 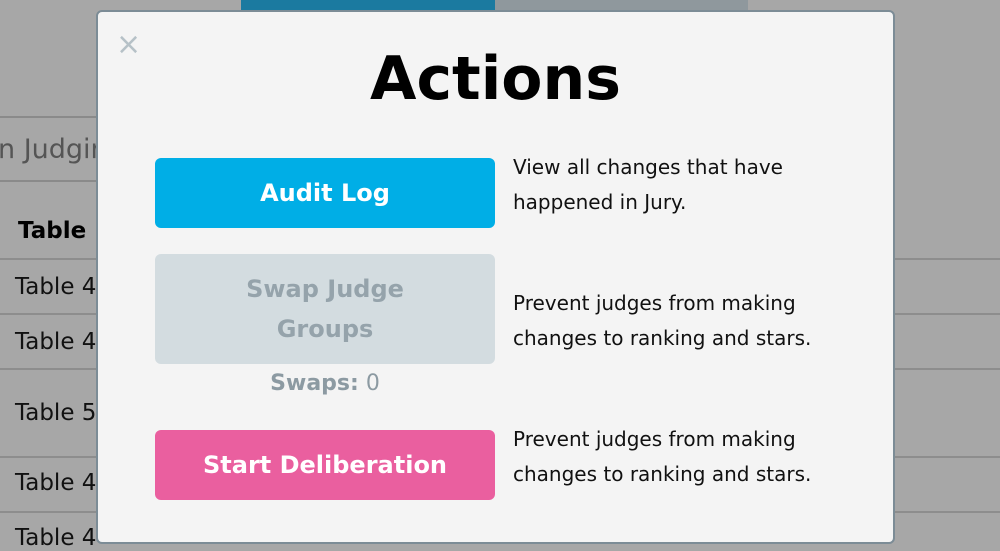 What do you see at coordinates (372, 383) in the screenshot?
I see `swaps-value: 0` at bounding box center [372, 383].